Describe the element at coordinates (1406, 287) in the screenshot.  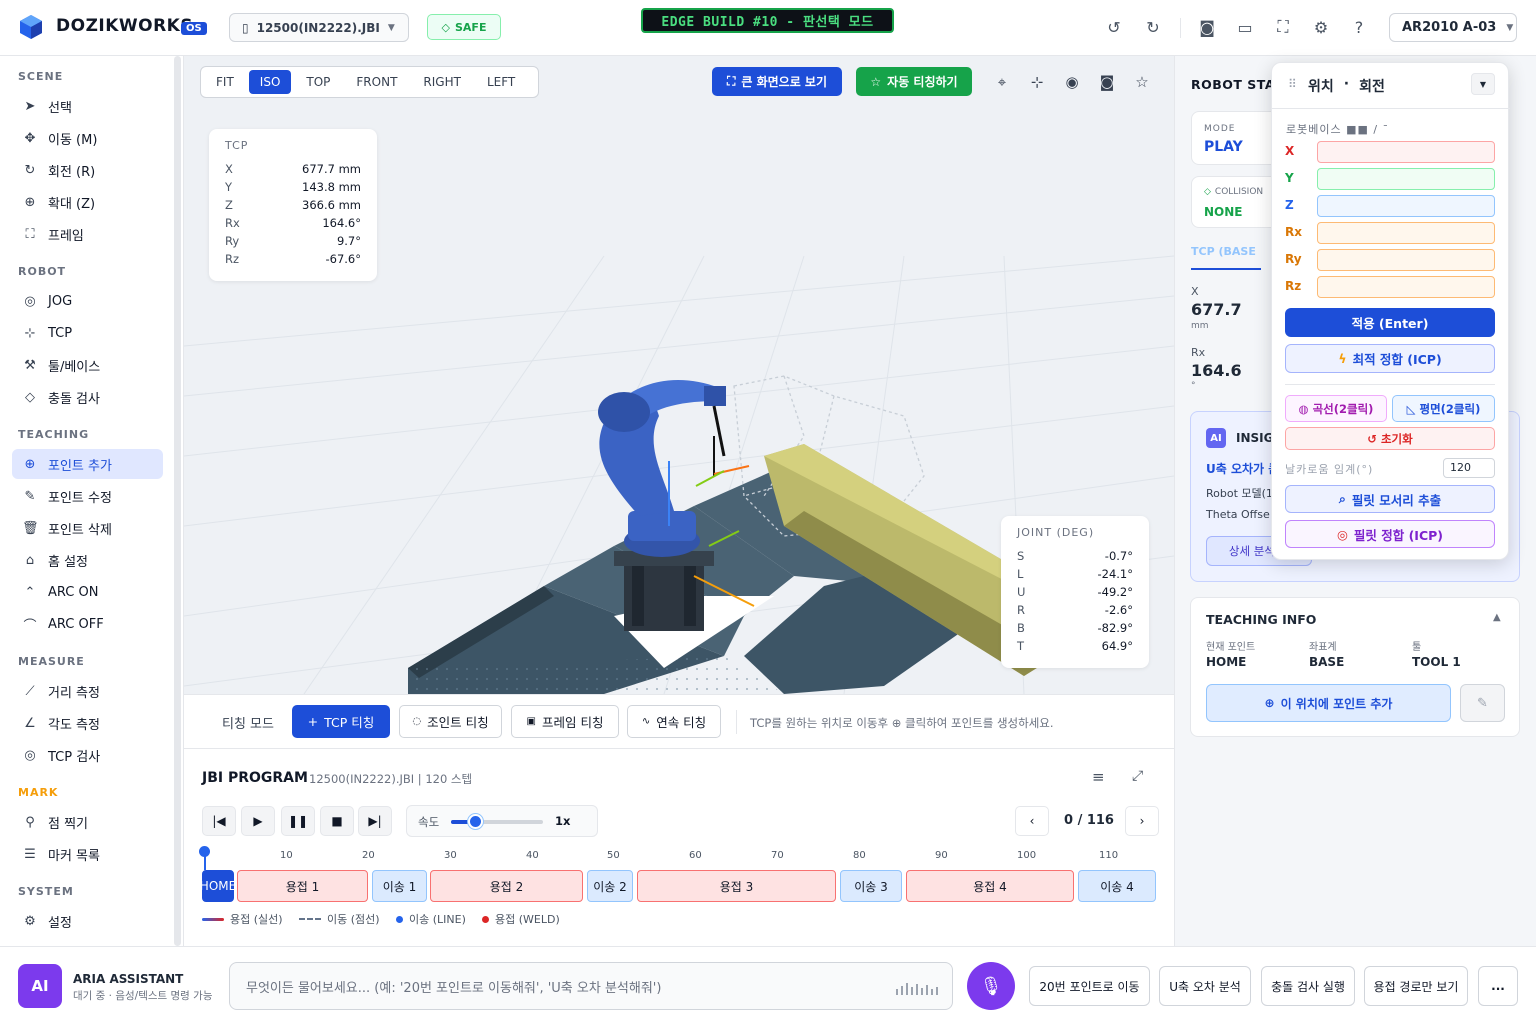
I see `popup-field-input-rz` at that location.